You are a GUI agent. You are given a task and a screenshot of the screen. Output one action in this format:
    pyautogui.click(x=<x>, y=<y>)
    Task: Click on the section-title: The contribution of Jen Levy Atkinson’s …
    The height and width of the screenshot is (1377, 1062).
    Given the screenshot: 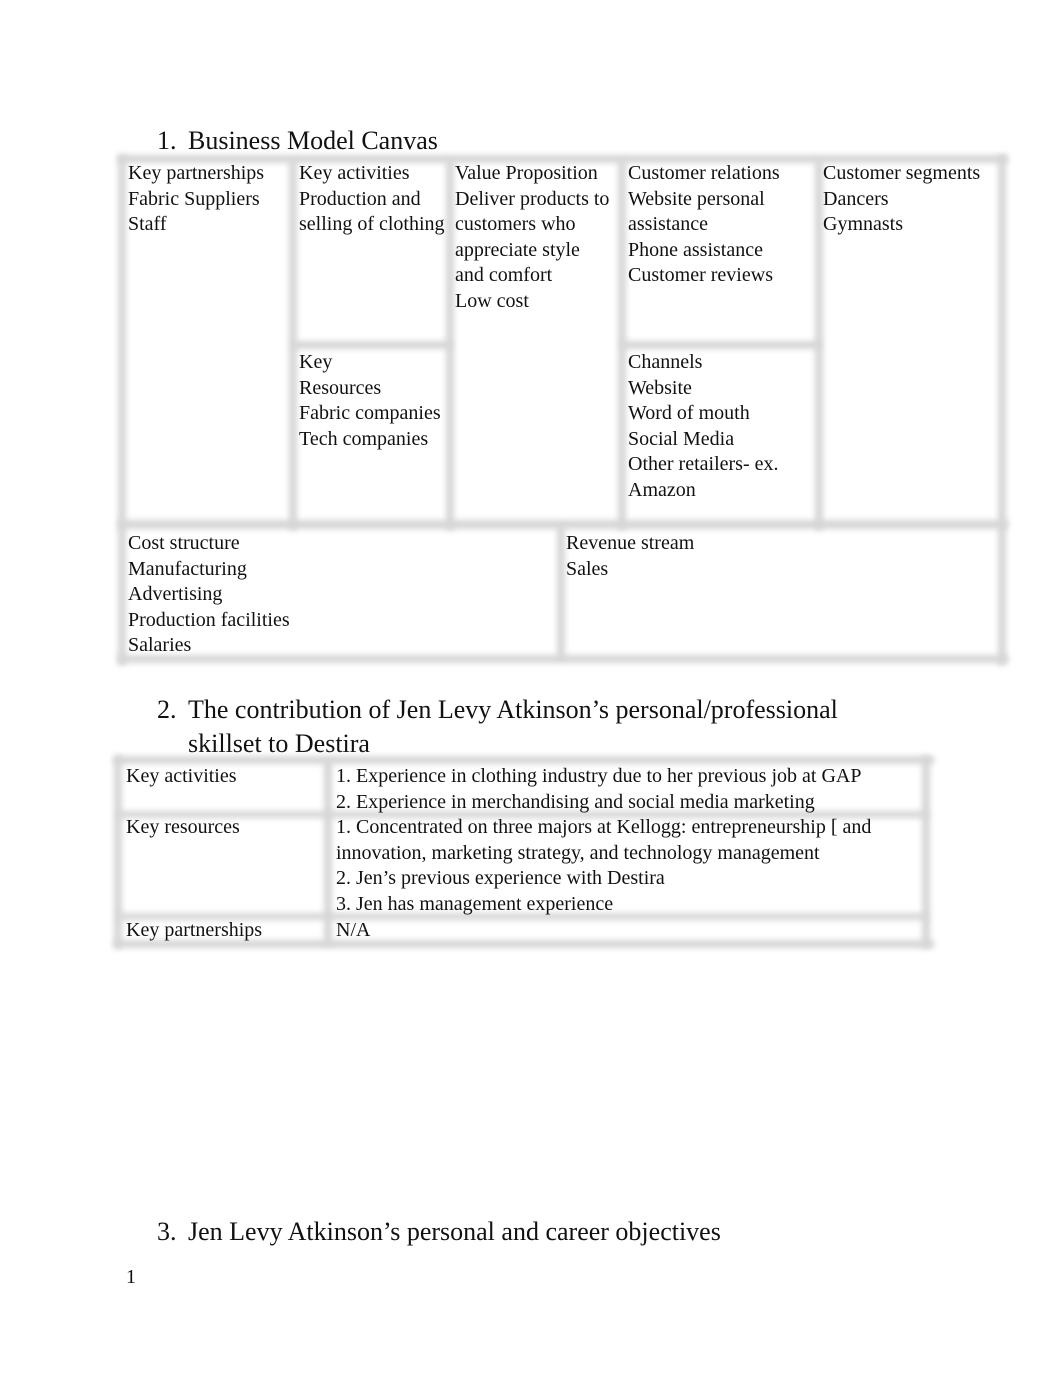 What is the action you would take?
    pyautogui.click(x=513, y=726)
    